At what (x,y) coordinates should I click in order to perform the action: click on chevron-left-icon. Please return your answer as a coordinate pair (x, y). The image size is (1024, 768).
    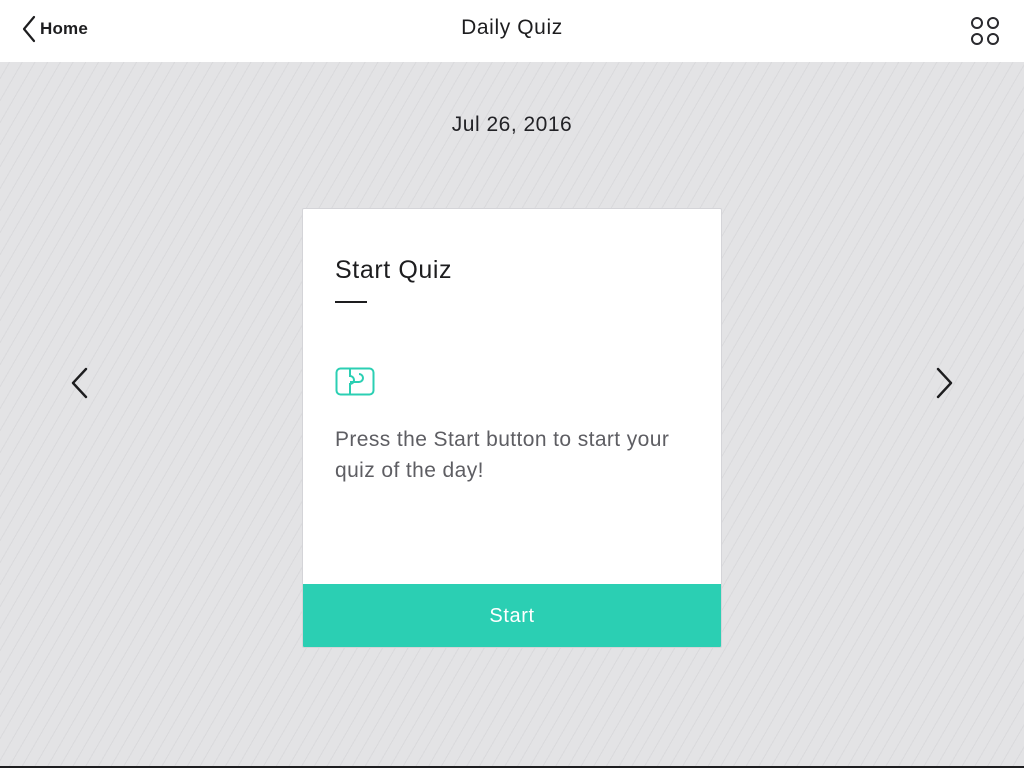
    Looking at the image, I should click on (79, 383).